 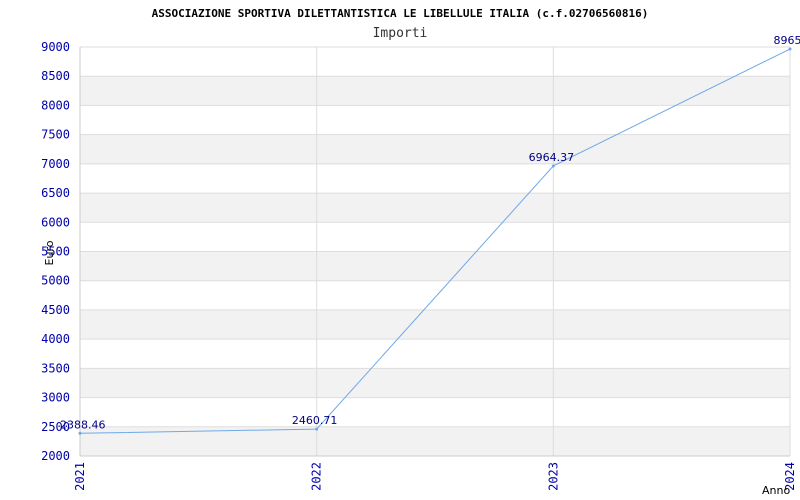 I want to click on y-tick-label: 4500, so click(x=55, y=310).